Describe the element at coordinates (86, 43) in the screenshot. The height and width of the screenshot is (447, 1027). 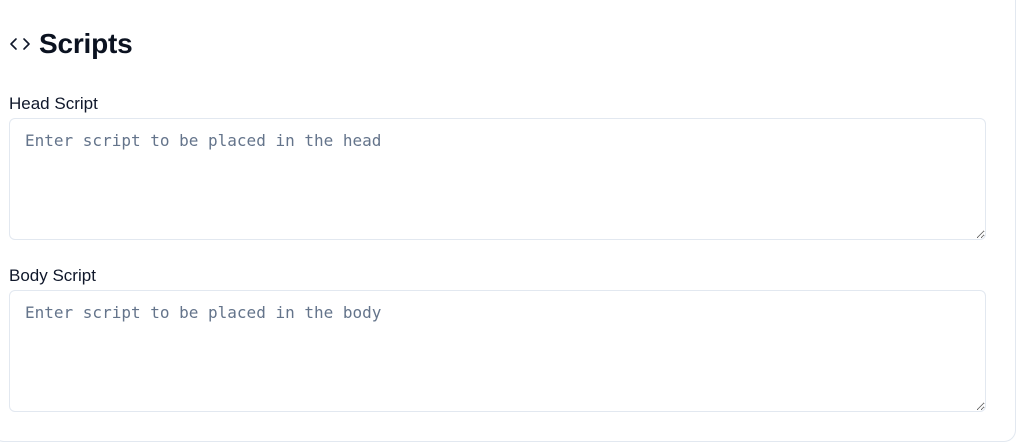
I see `section-title: Scripts` at that location.